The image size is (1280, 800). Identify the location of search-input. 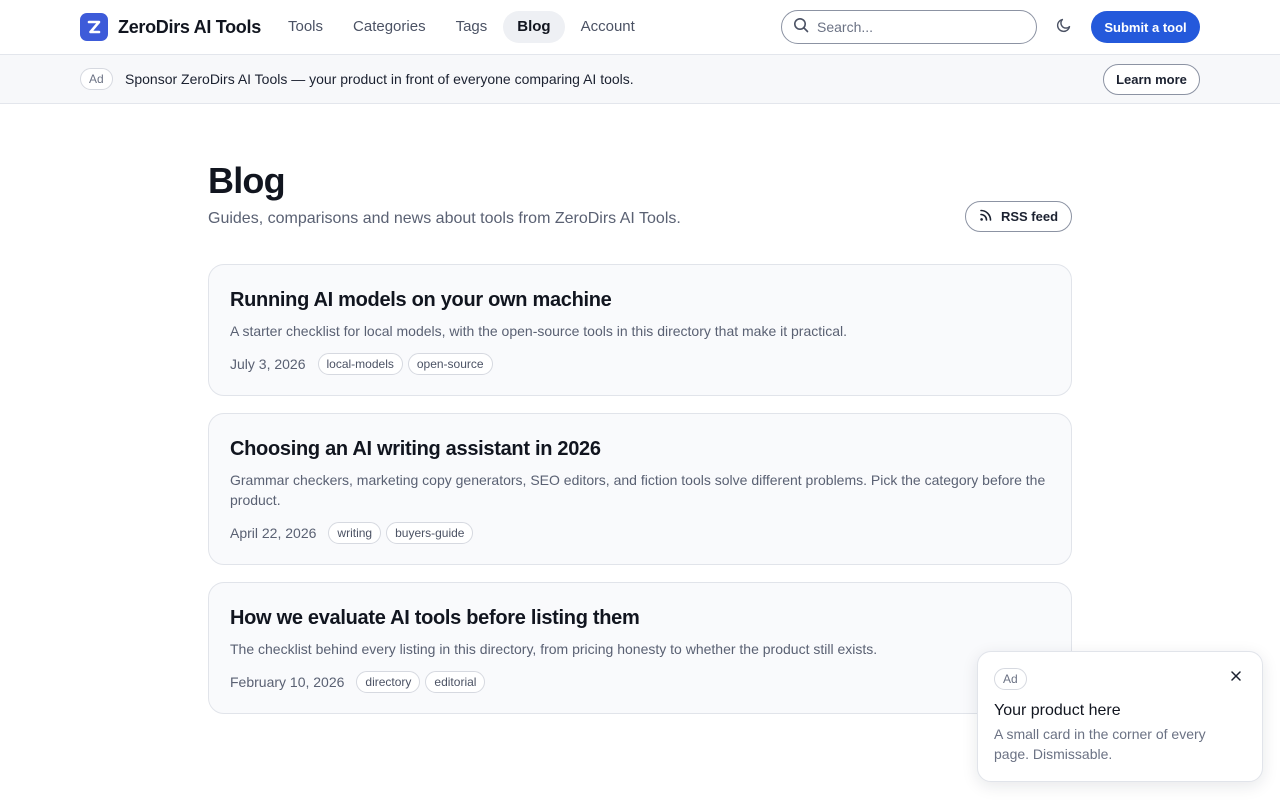
(917, 27).